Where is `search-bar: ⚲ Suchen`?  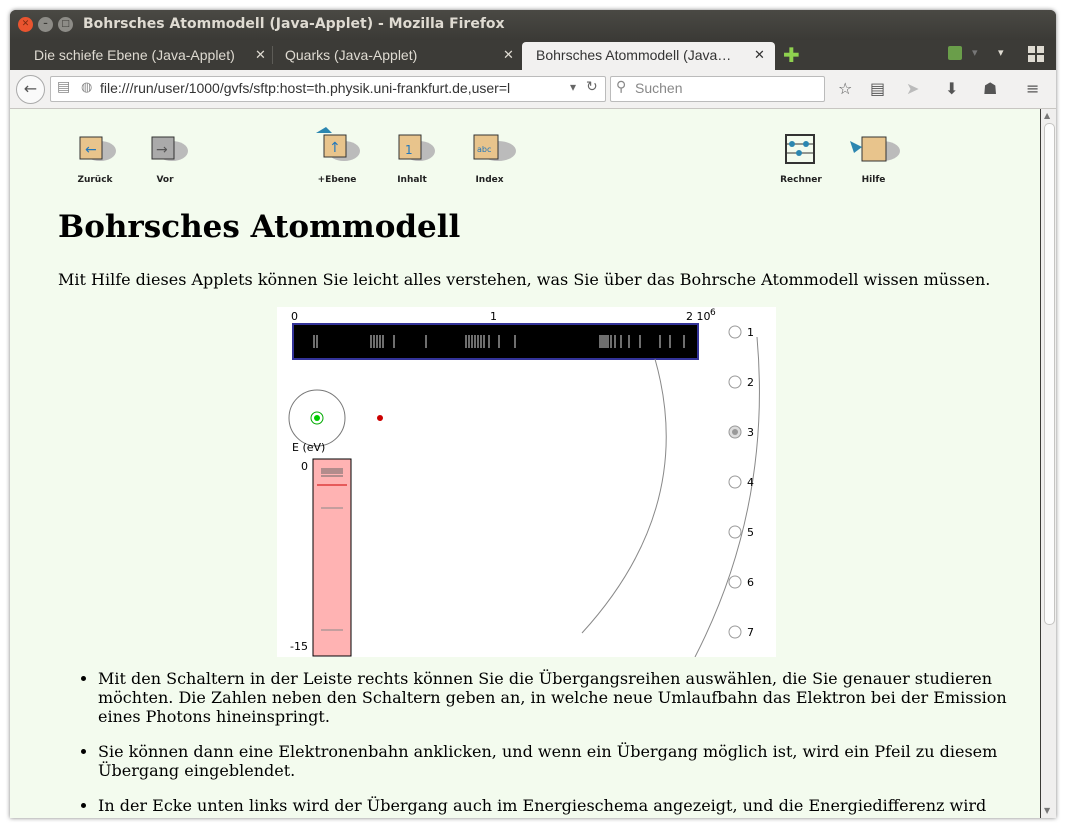 search-bar: ⚲ Suchen is located at coordinates (717, 89).